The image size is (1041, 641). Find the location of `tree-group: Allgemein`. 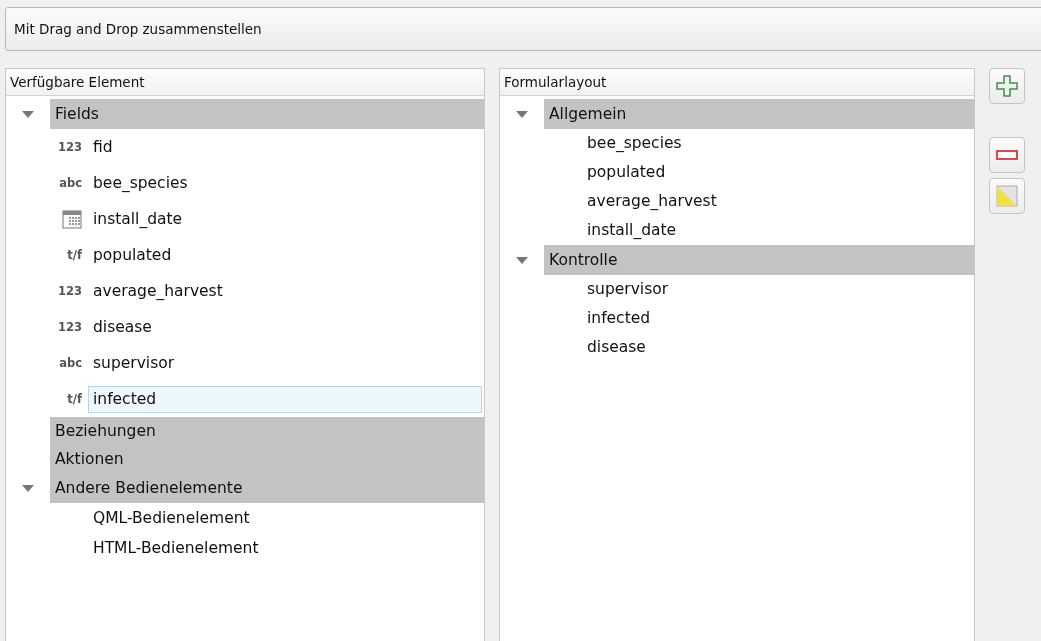

tree-group: Allgemein is located at coordinates (759, 114).